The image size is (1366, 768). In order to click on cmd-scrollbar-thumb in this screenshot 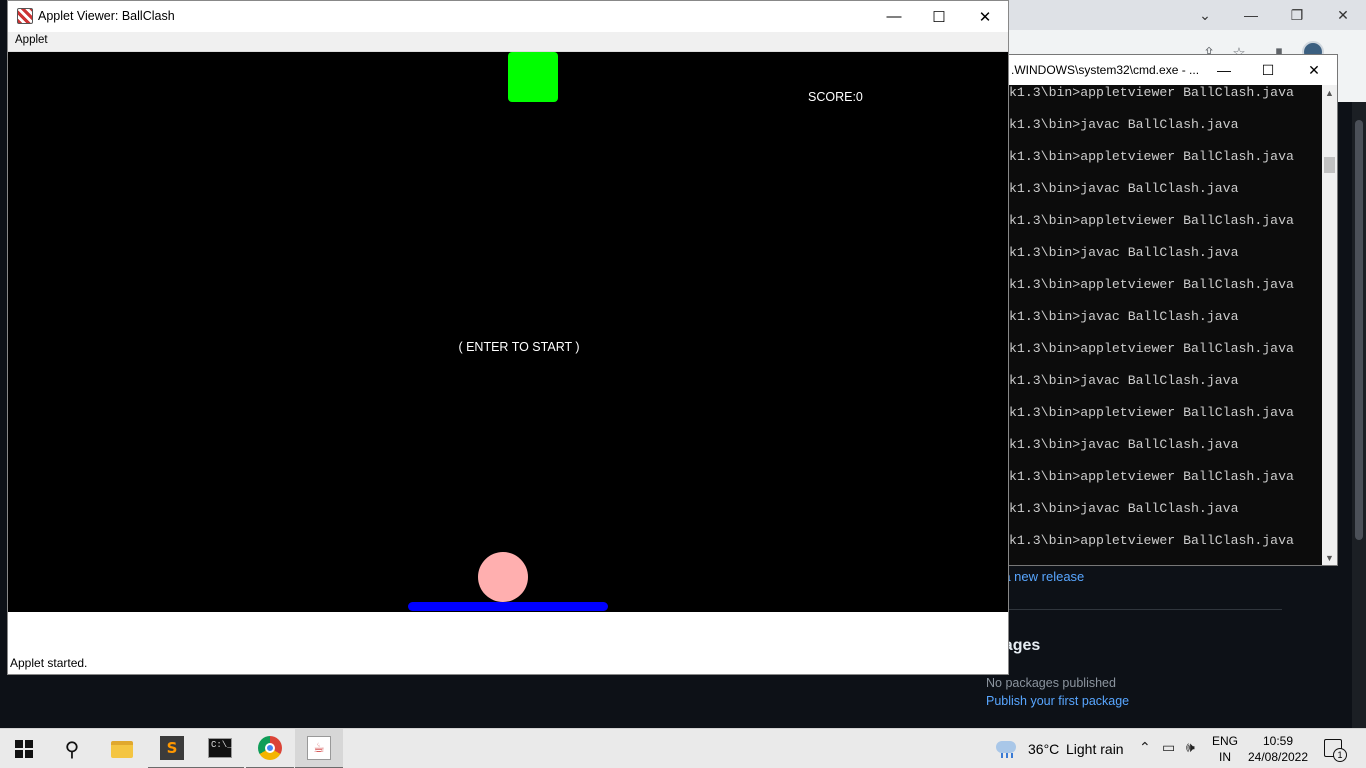, I will do `click(1329, 165)`.